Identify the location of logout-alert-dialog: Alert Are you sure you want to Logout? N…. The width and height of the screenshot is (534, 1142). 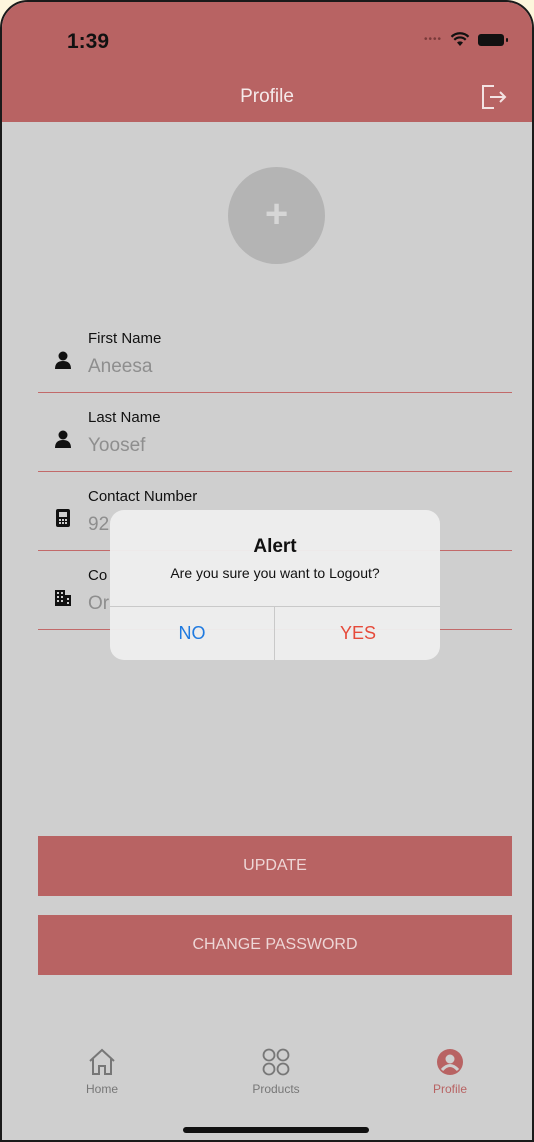
(275, 585).